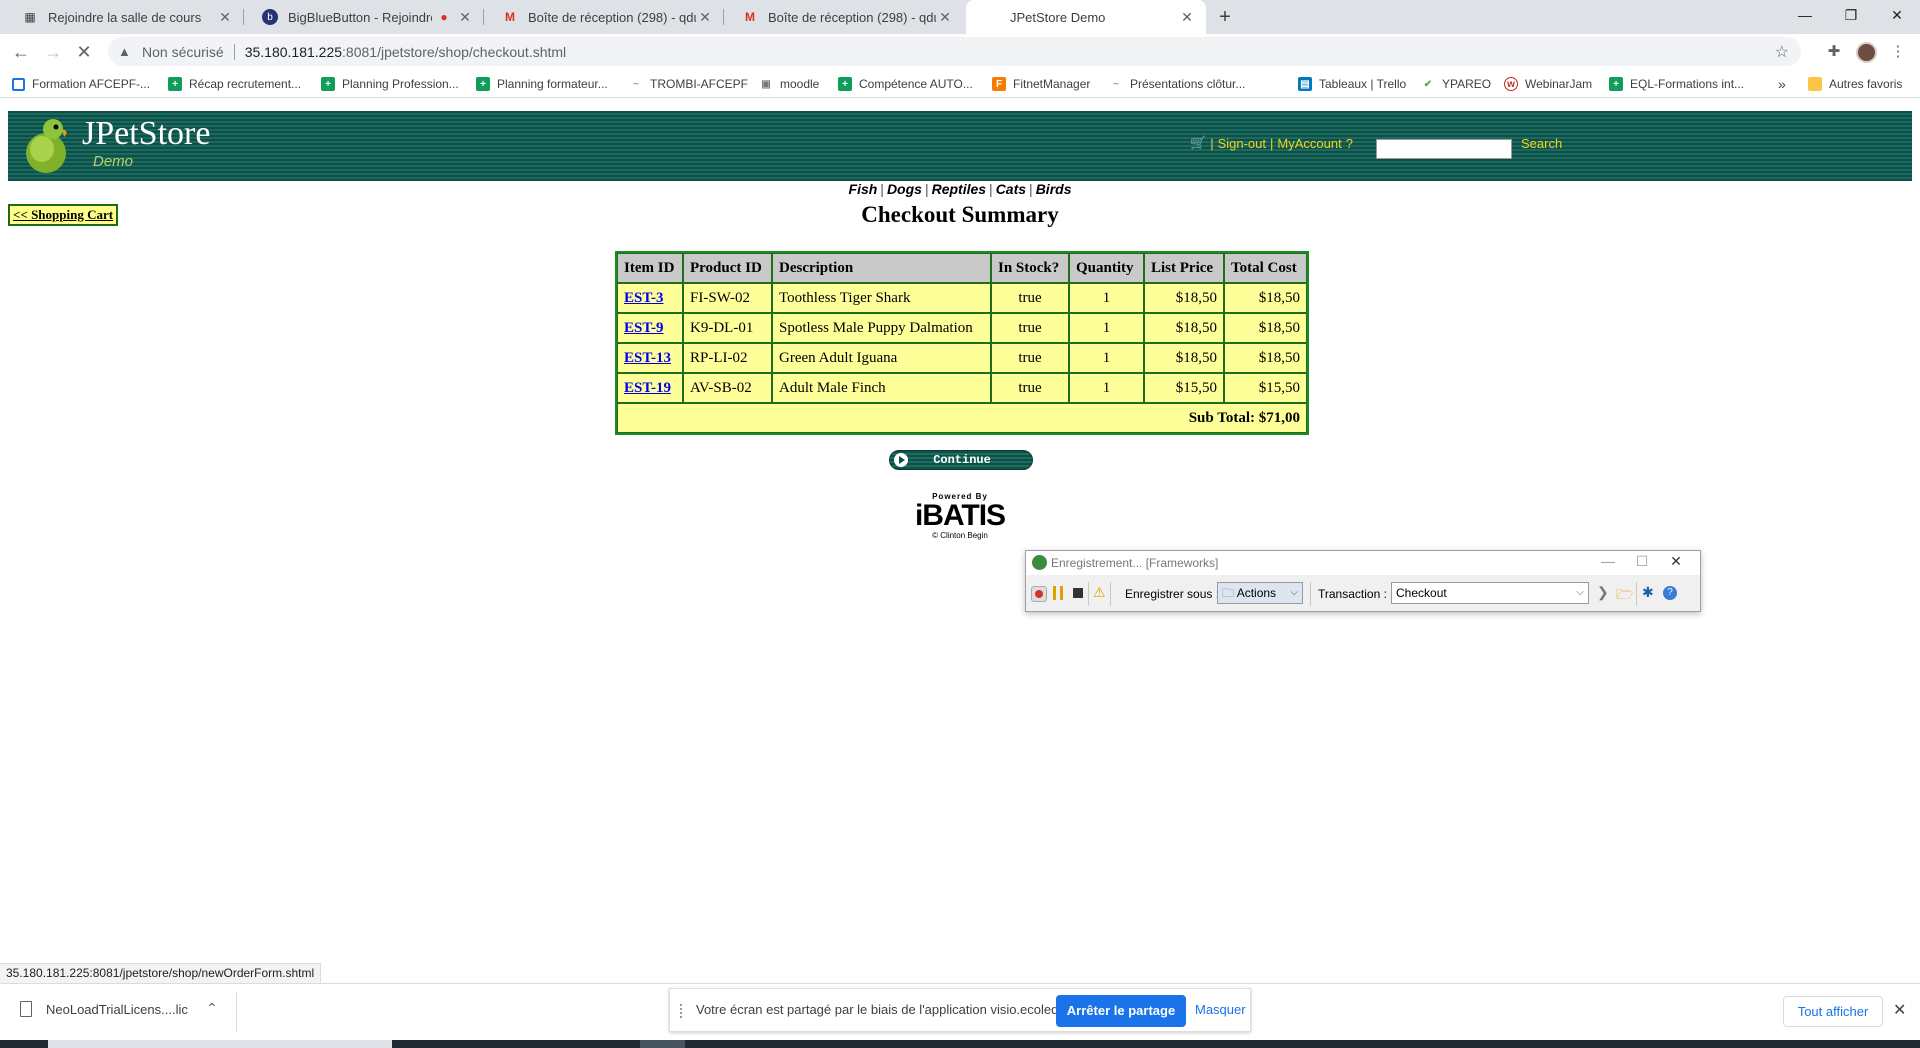 This screenshot has width=1920, height=1048. What do you see at coordinates (1833, 1011) in the screenshot?
I see `show-all-downloads-button: Tout afficher` at bounding box center [1833, 1011].